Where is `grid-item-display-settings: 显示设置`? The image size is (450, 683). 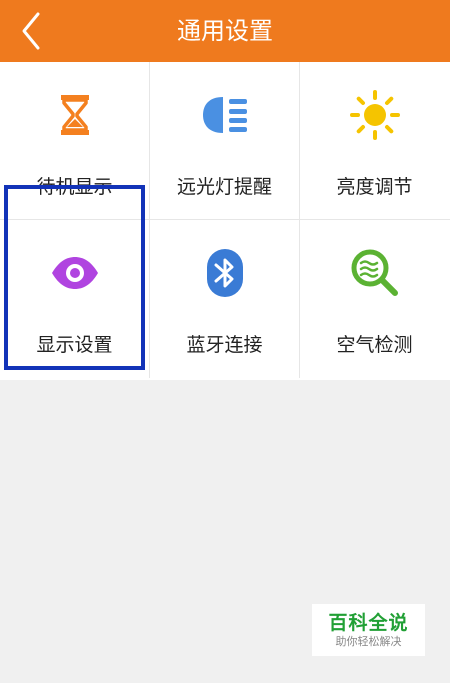 grid-item-display-settings: 显示设置 is located at coordinates (74, 298).